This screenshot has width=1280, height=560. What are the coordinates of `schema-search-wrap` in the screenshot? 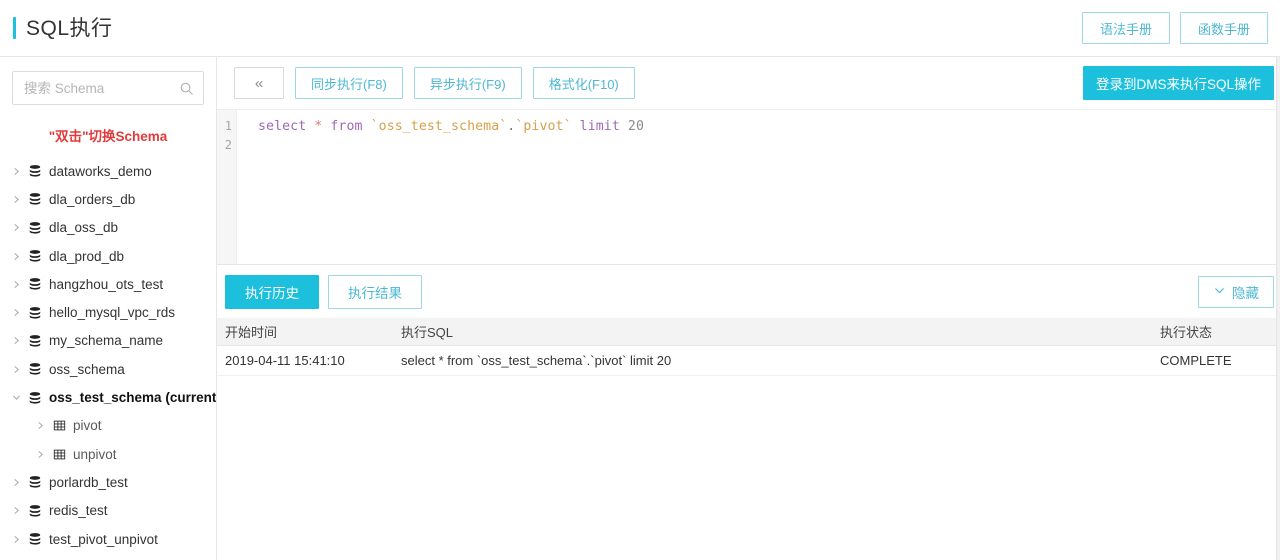 It's located at (108, 86).